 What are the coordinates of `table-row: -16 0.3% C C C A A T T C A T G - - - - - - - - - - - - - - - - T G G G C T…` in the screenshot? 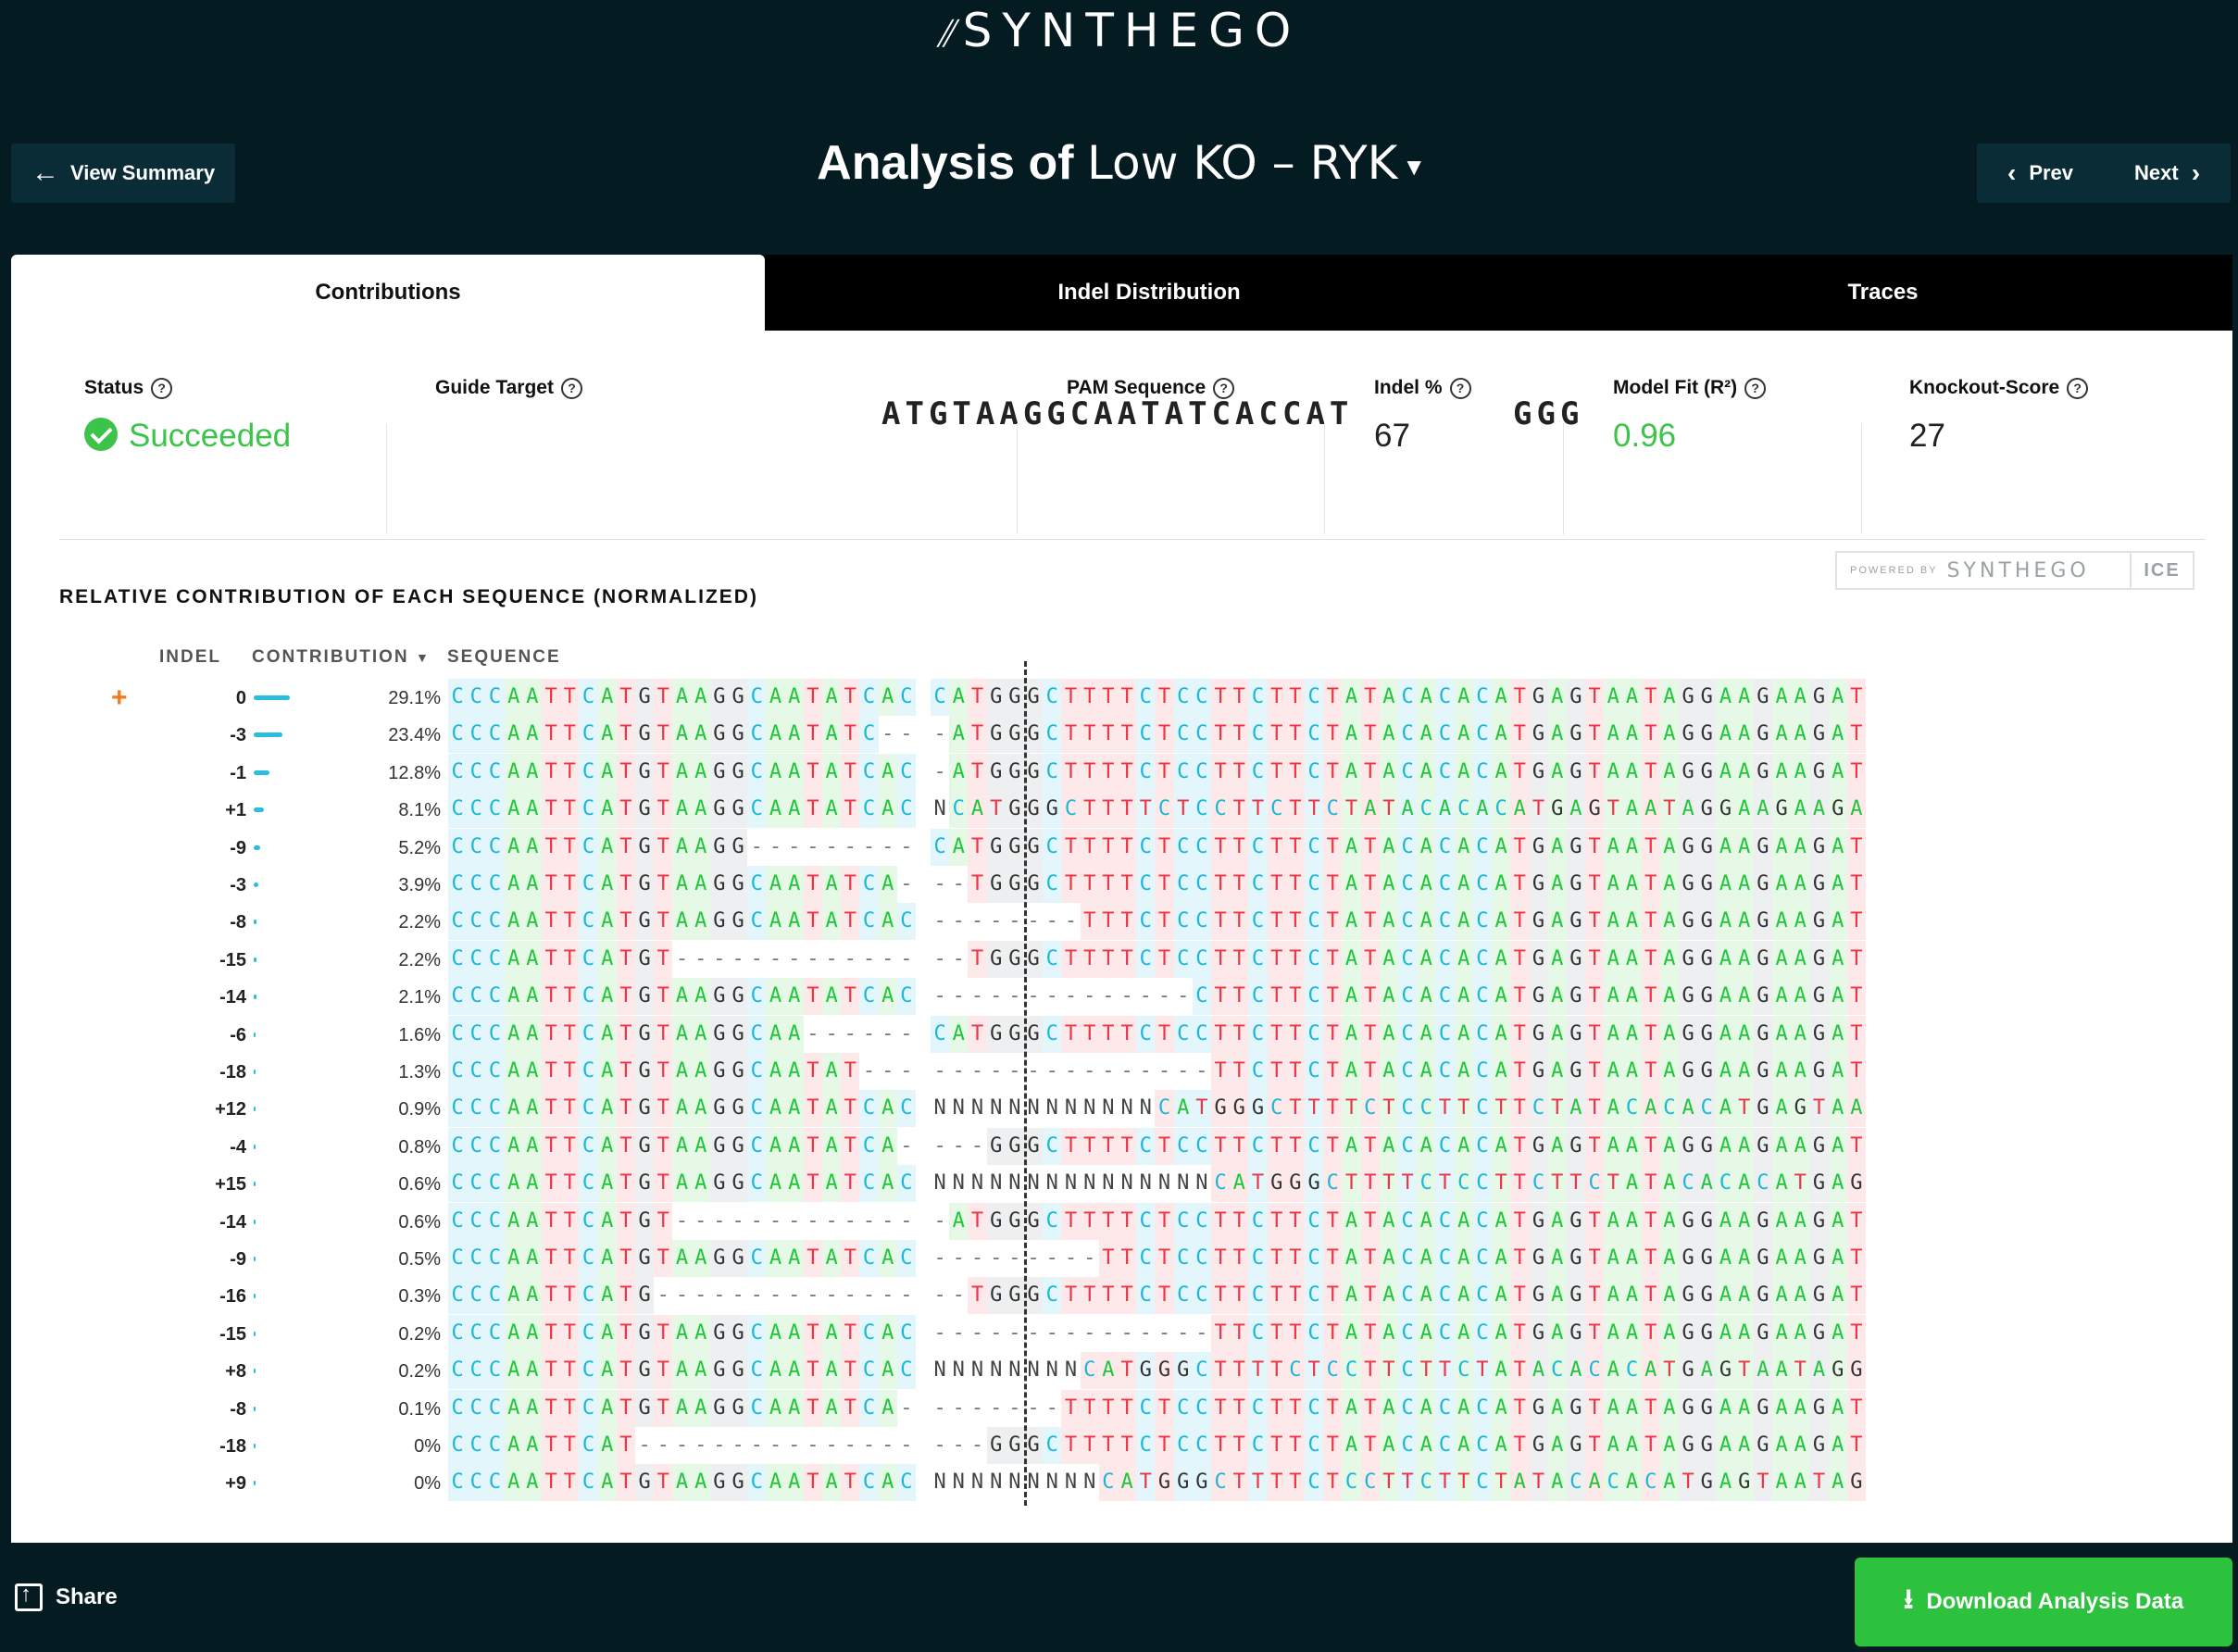 It's located at (1122, 1296).